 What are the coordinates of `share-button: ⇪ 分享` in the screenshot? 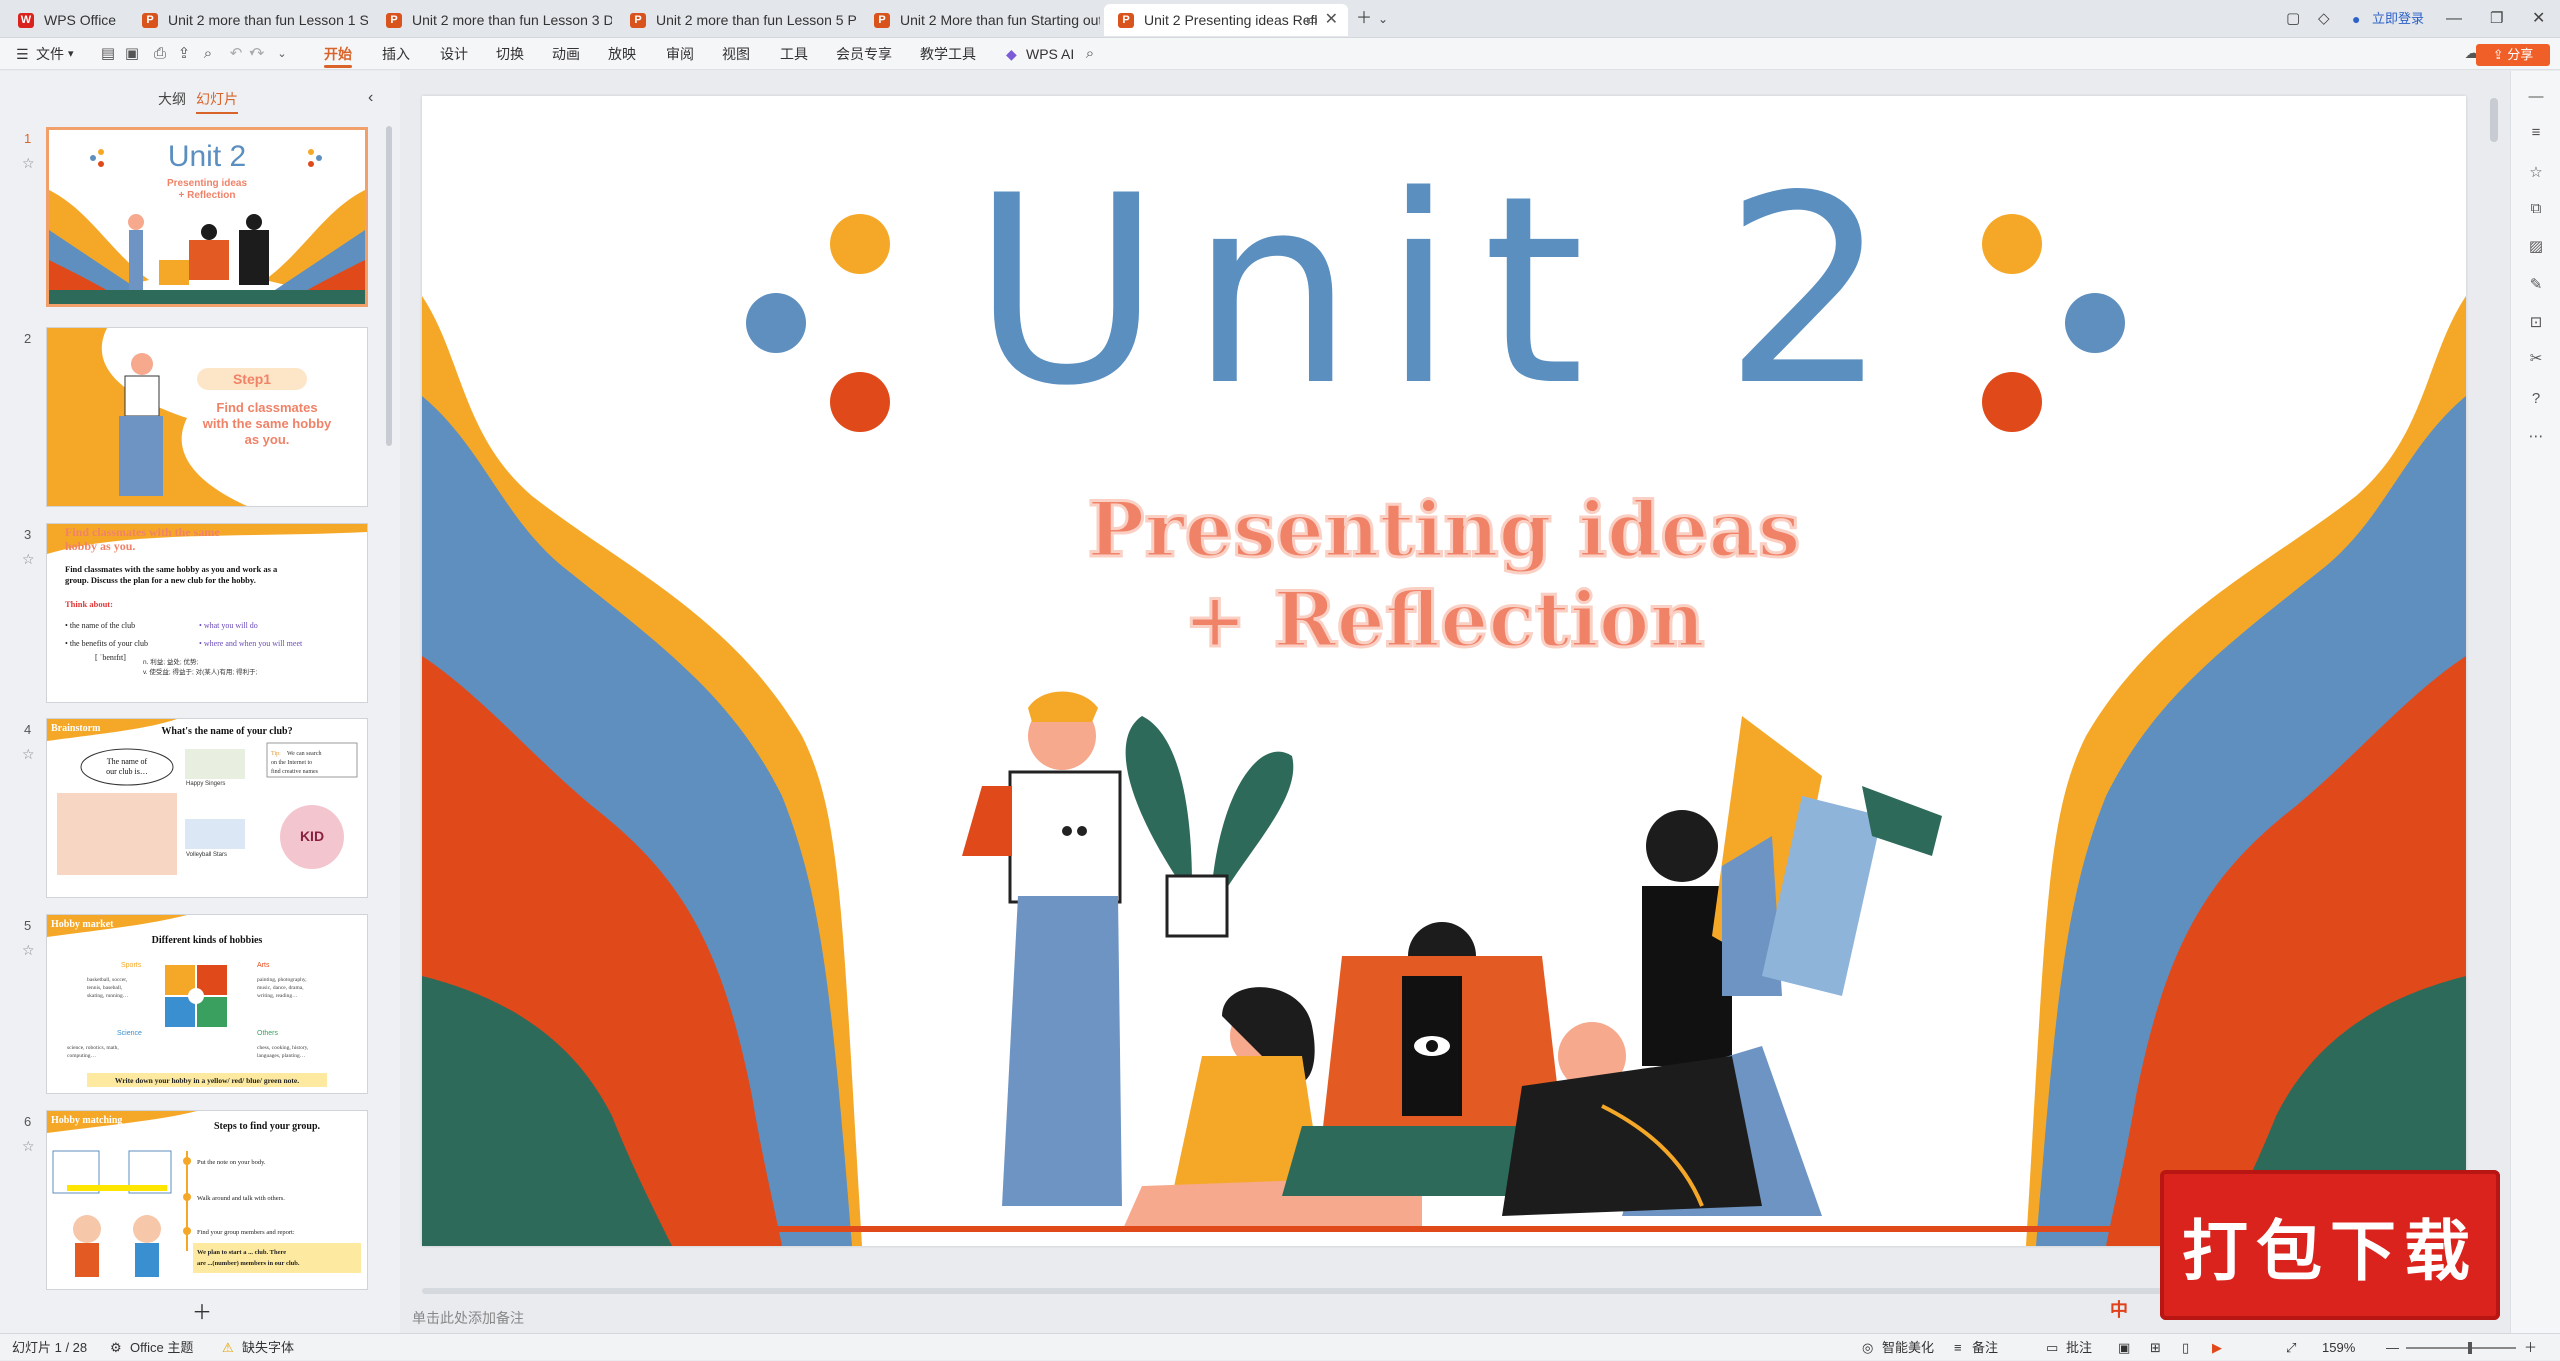 It's located at (2513, 55).